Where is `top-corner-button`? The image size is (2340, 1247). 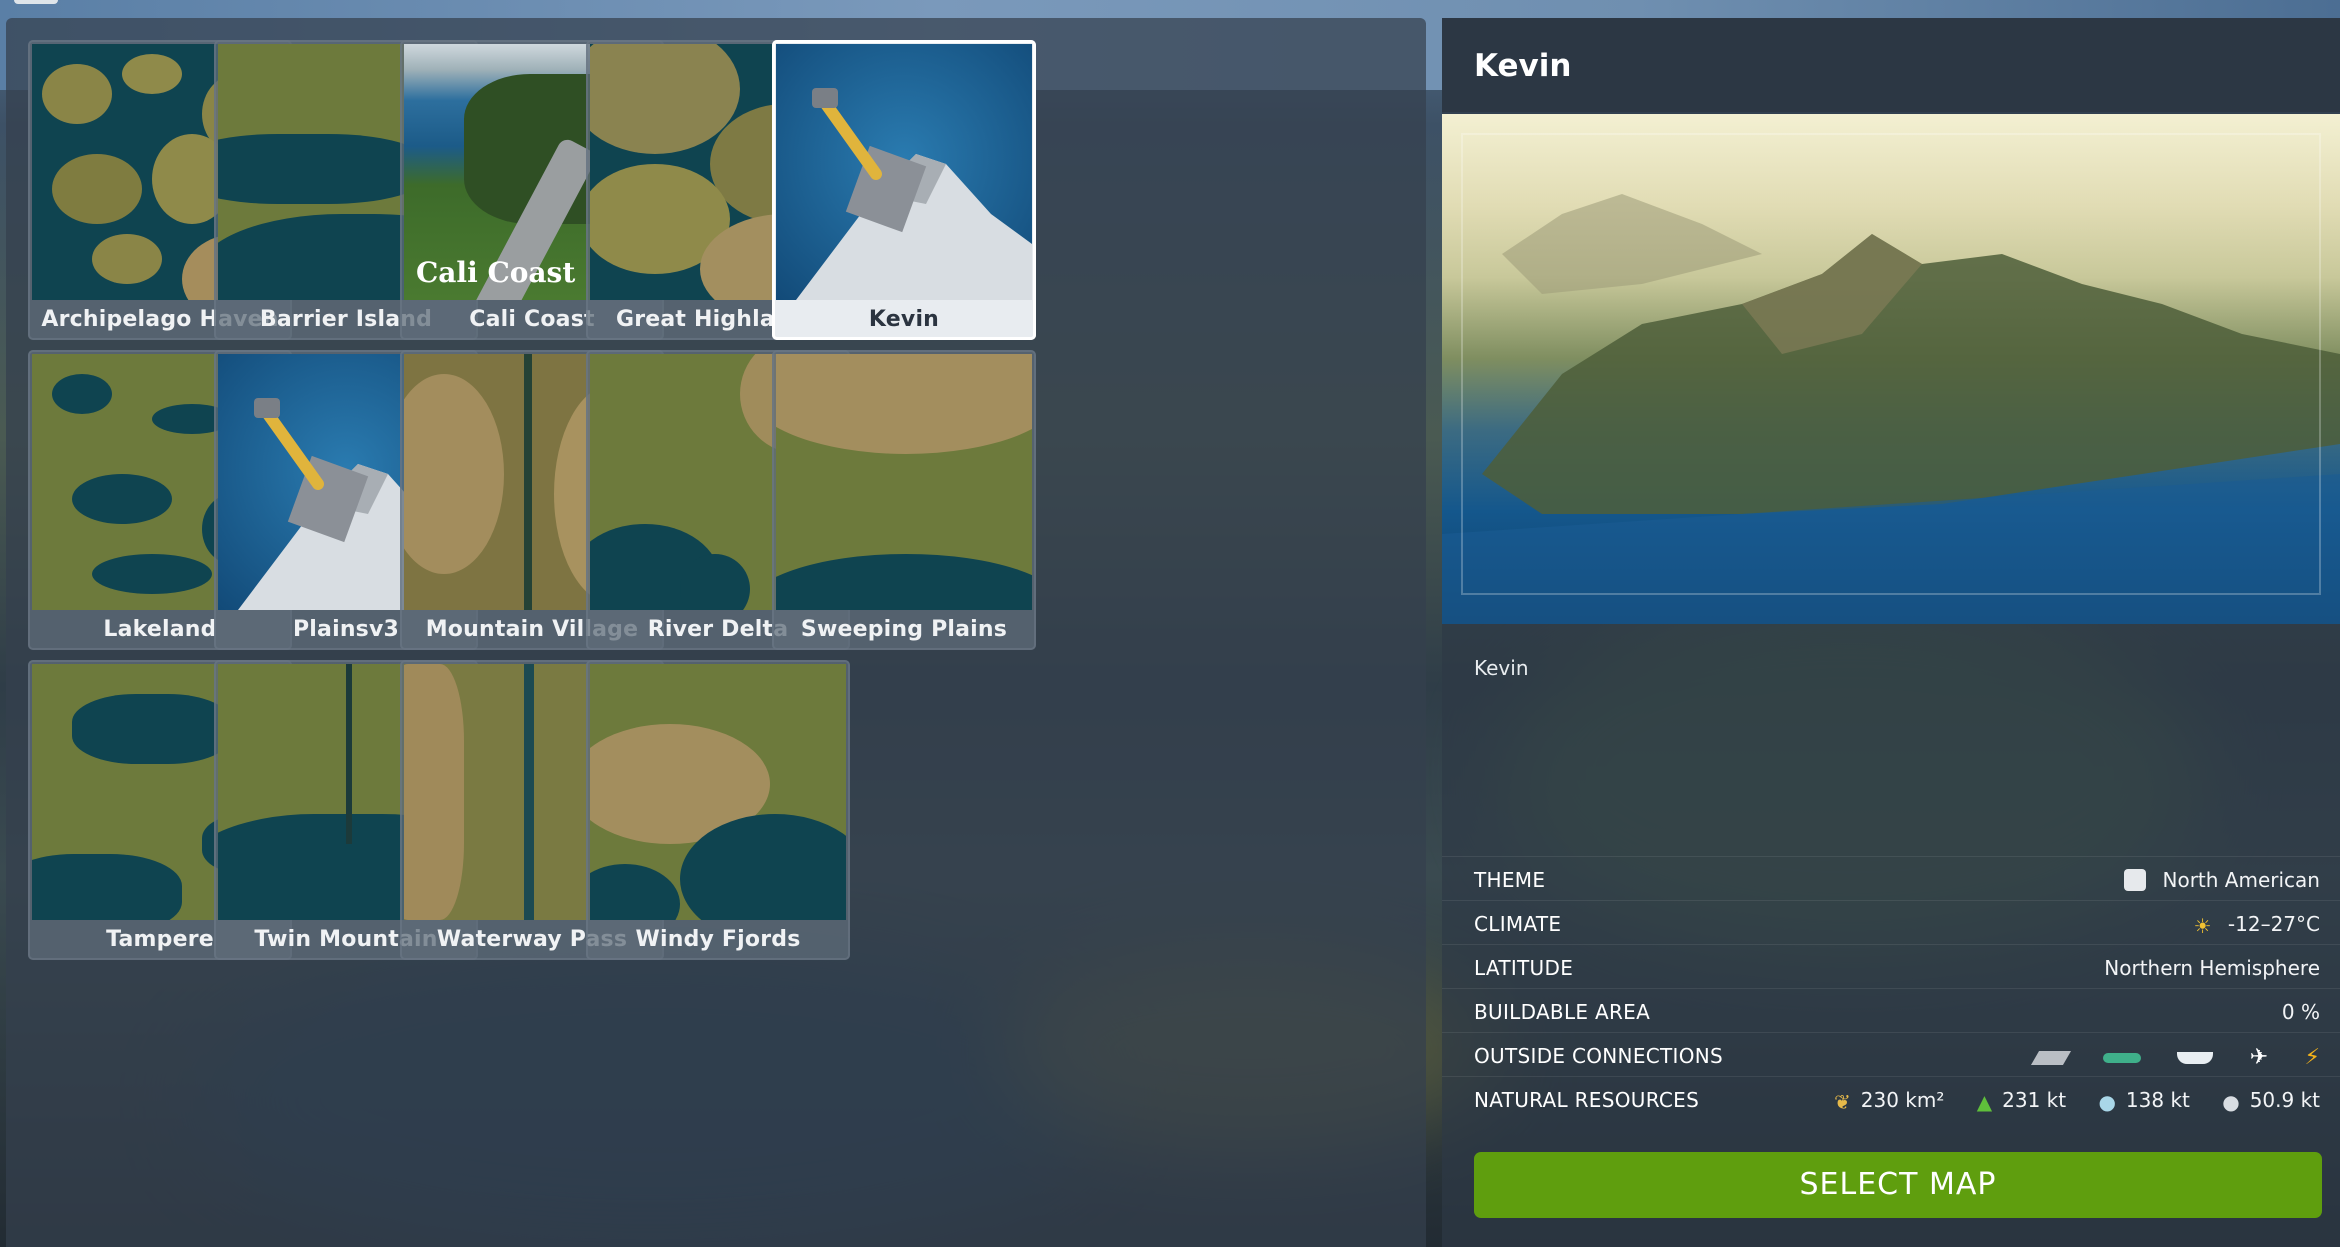 top-corner-button is located at coordinates (36, 2).